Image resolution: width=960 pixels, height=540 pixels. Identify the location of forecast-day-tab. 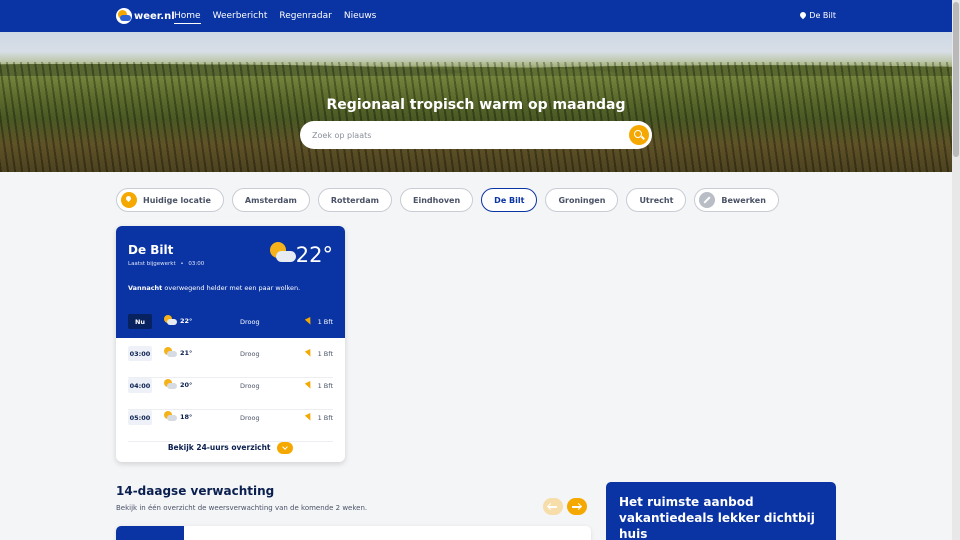
(150, 533).